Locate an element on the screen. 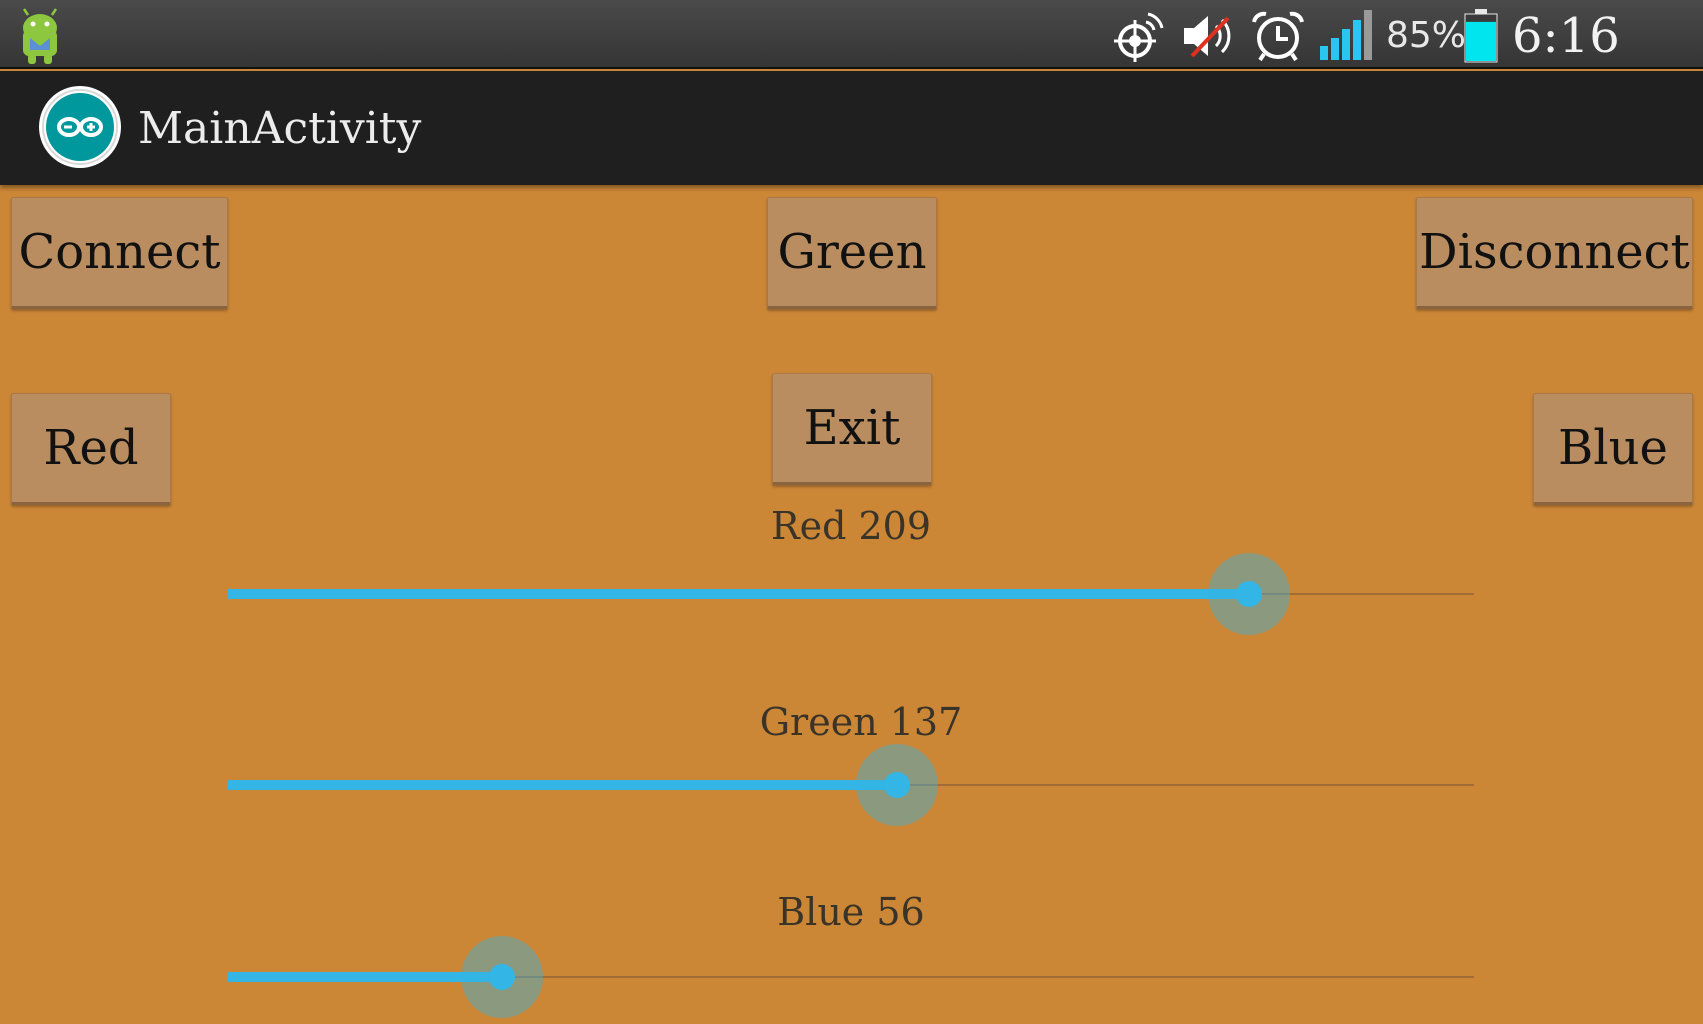 The height and width of the screenshot is (1024, 1703). android-debug-icon is located at coordinates (40, 36).